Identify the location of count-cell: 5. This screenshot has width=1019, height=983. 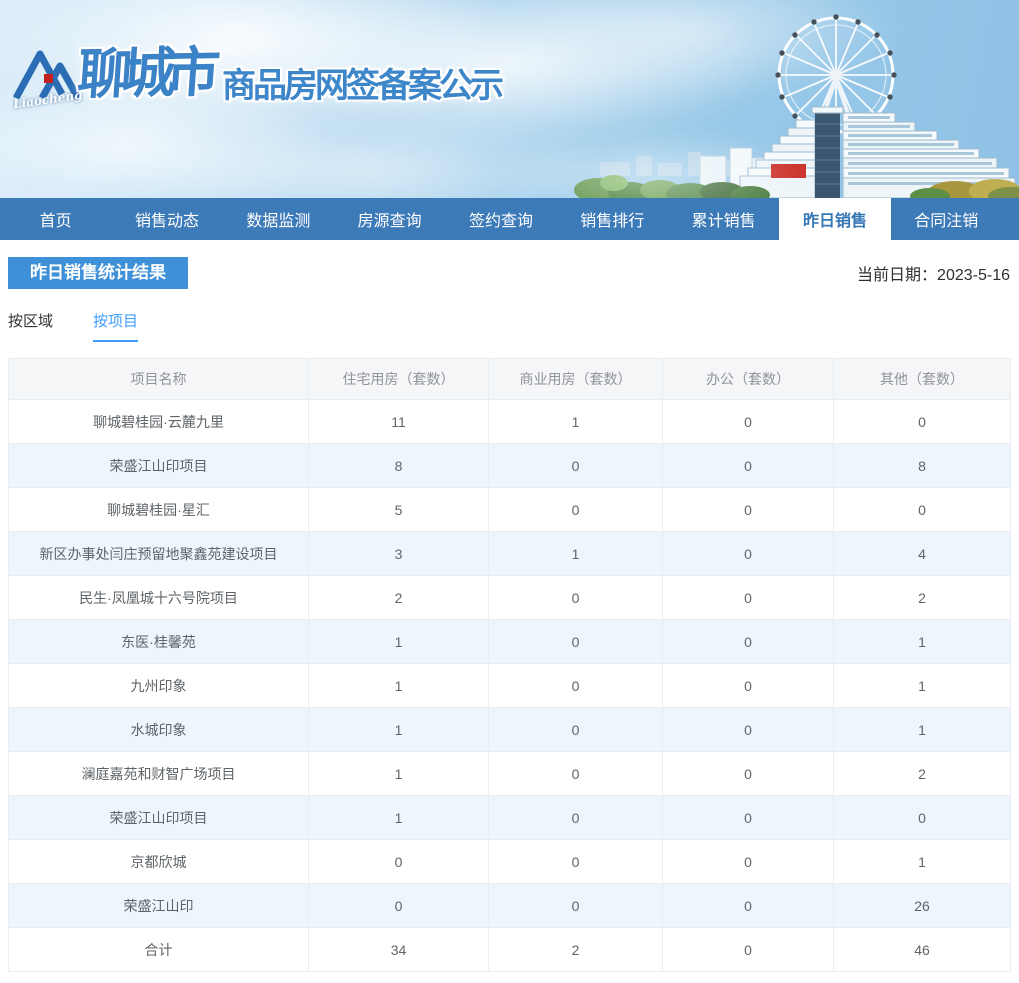
(398, 509).